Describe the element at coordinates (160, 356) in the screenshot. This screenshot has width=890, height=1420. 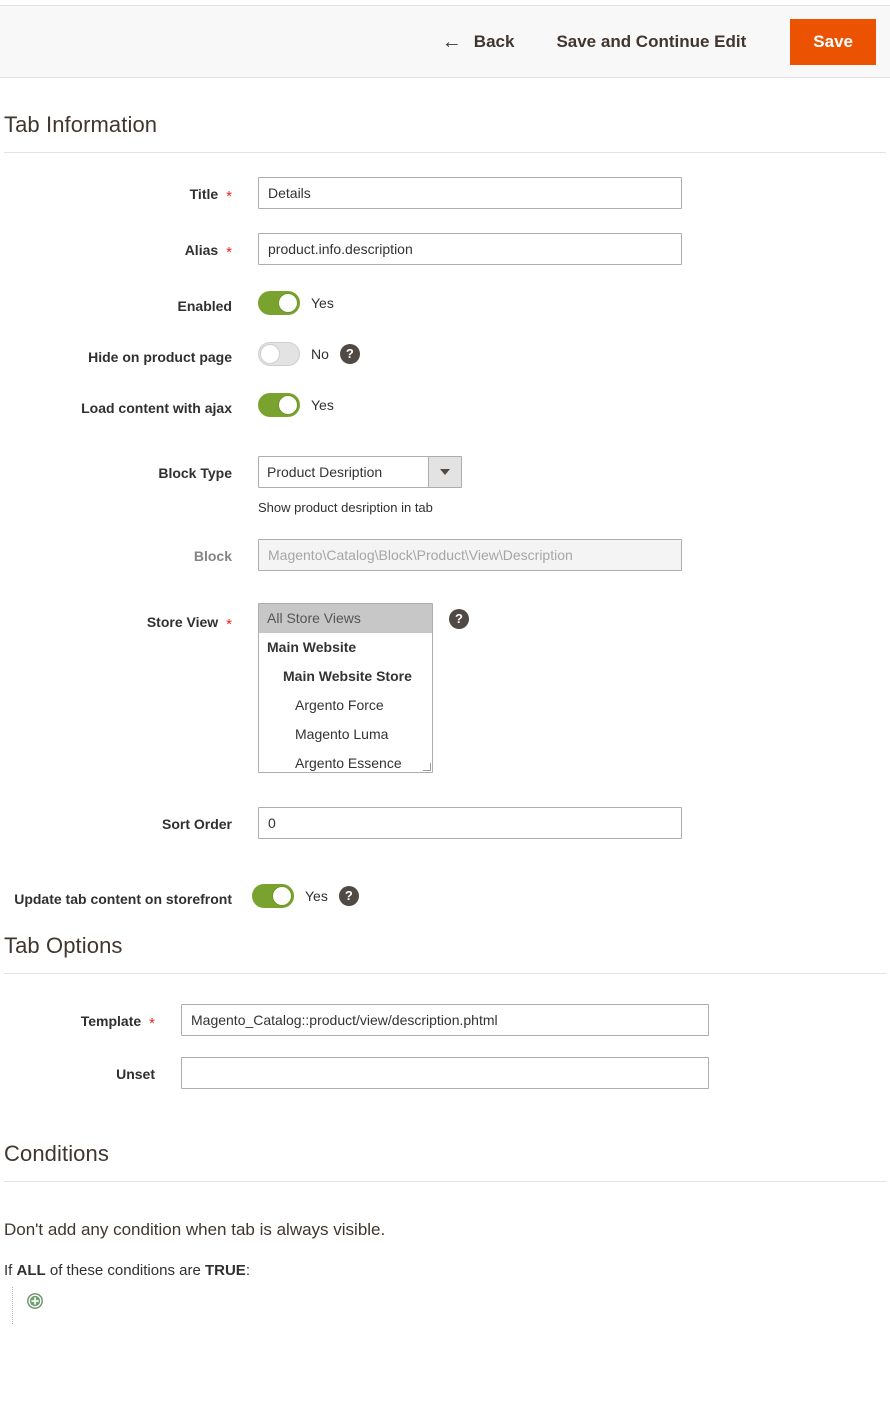
I see `hide-on-product-page-label: Hide on product page` at that location.